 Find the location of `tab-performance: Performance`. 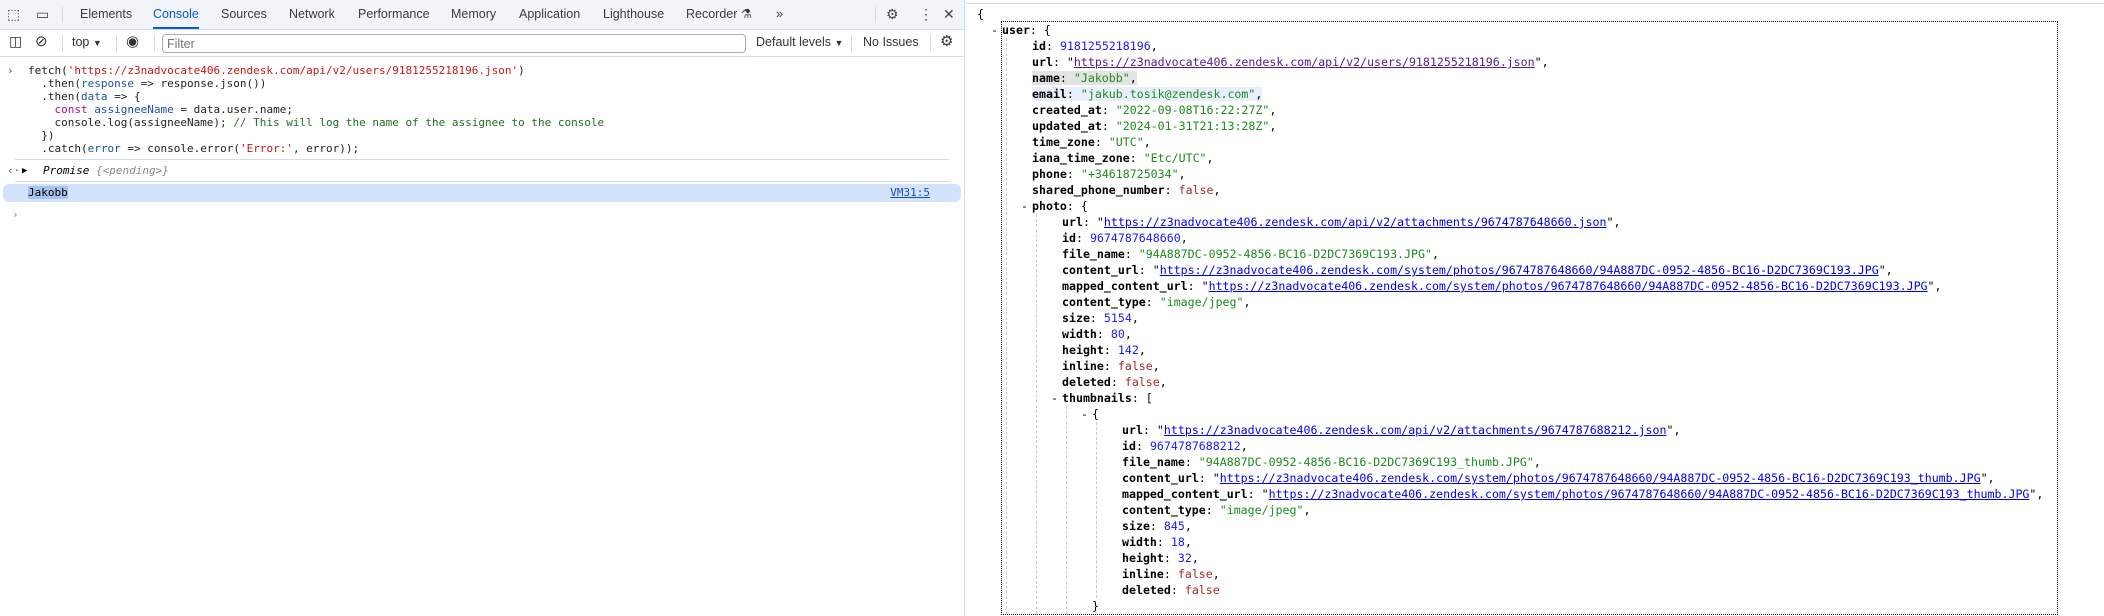

tab-performance: Performance is located at coordinates (394, 14).